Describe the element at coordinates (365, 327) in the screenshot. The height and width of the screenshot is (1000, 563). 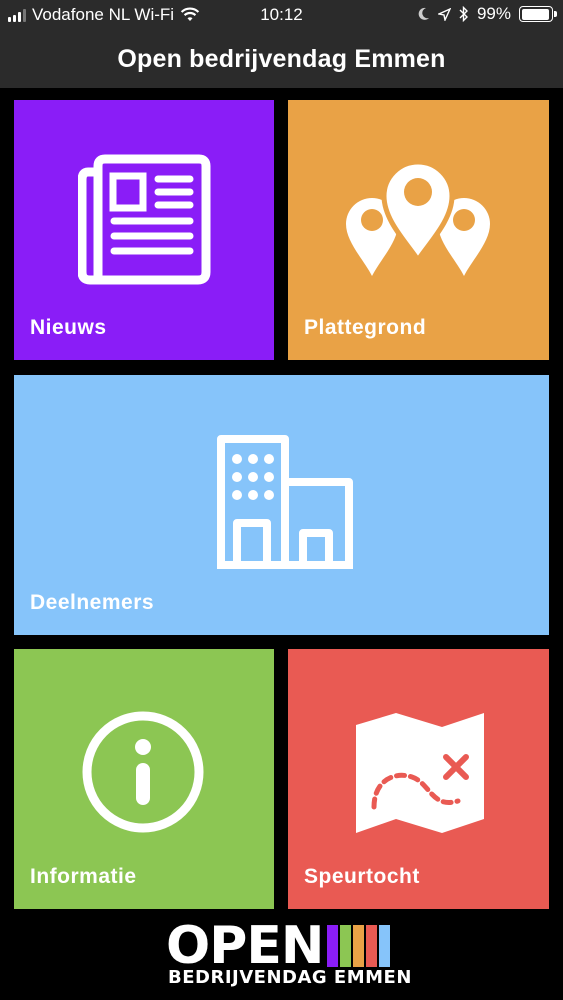
I see `tile-label: Plattegrond` at that location.